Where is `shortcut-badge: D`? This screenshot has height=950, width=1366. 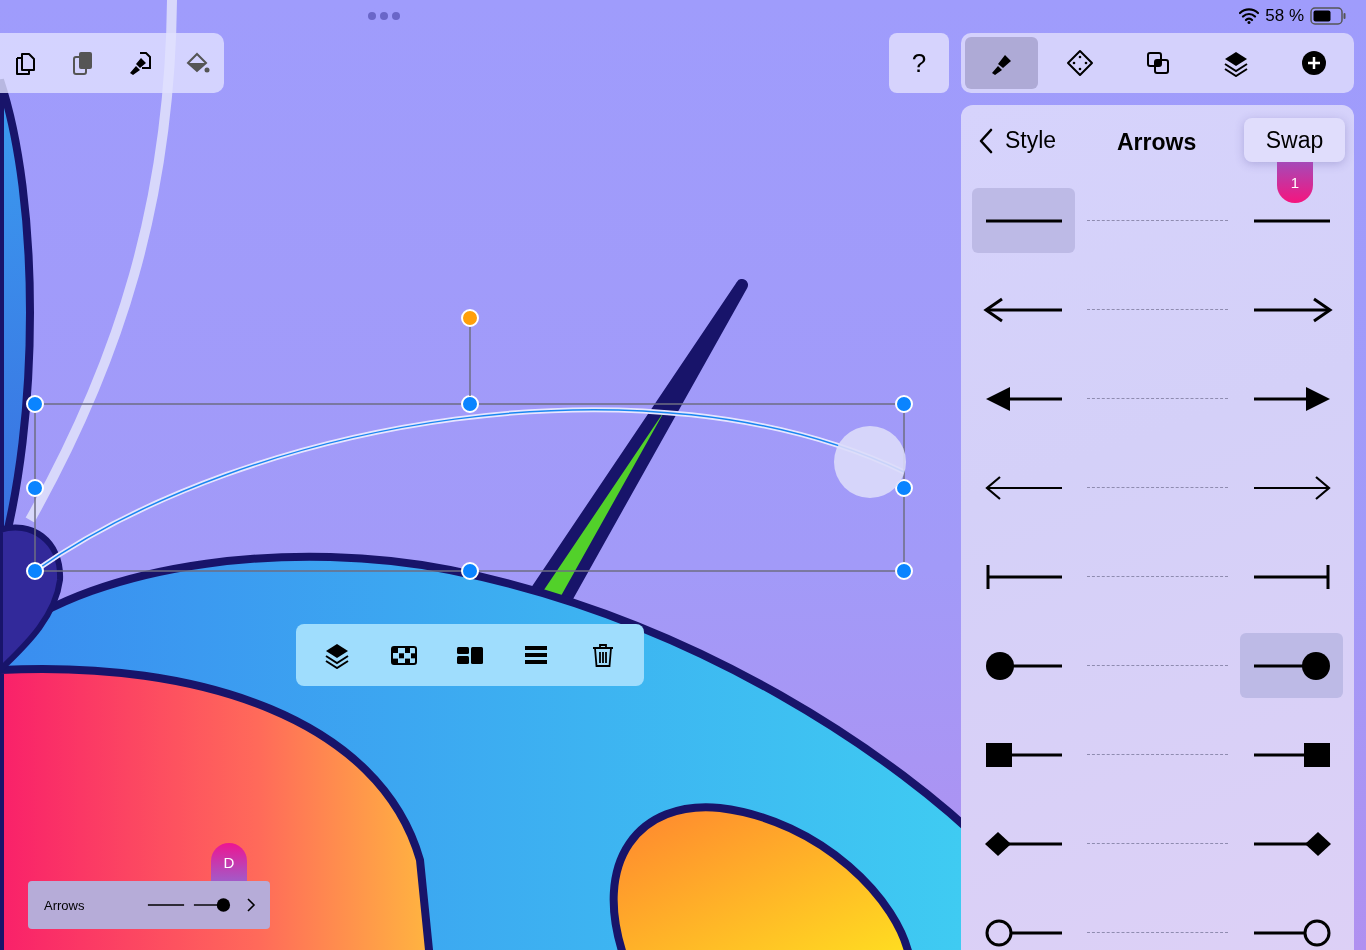 shortcut-badge: D is located at coordinates (229, 862).